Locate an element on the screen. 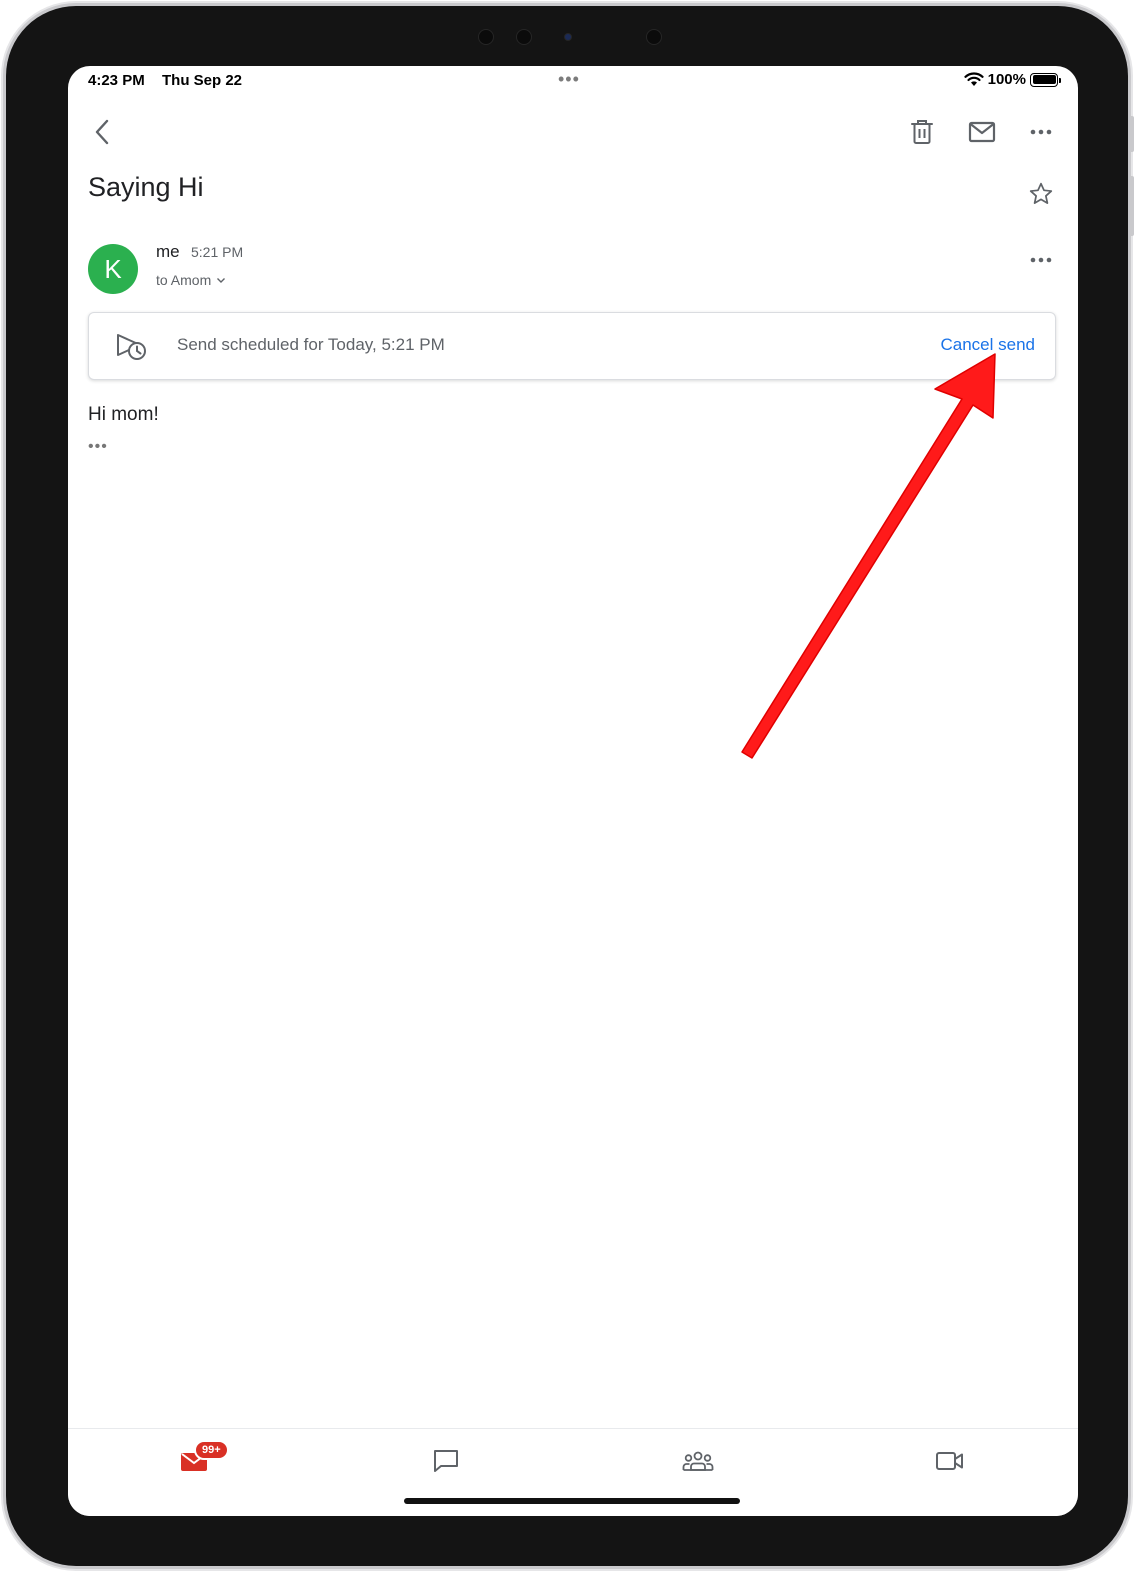 This screenshot has height=1590, width=1148. star-button is located at coordinates (1041, 194).